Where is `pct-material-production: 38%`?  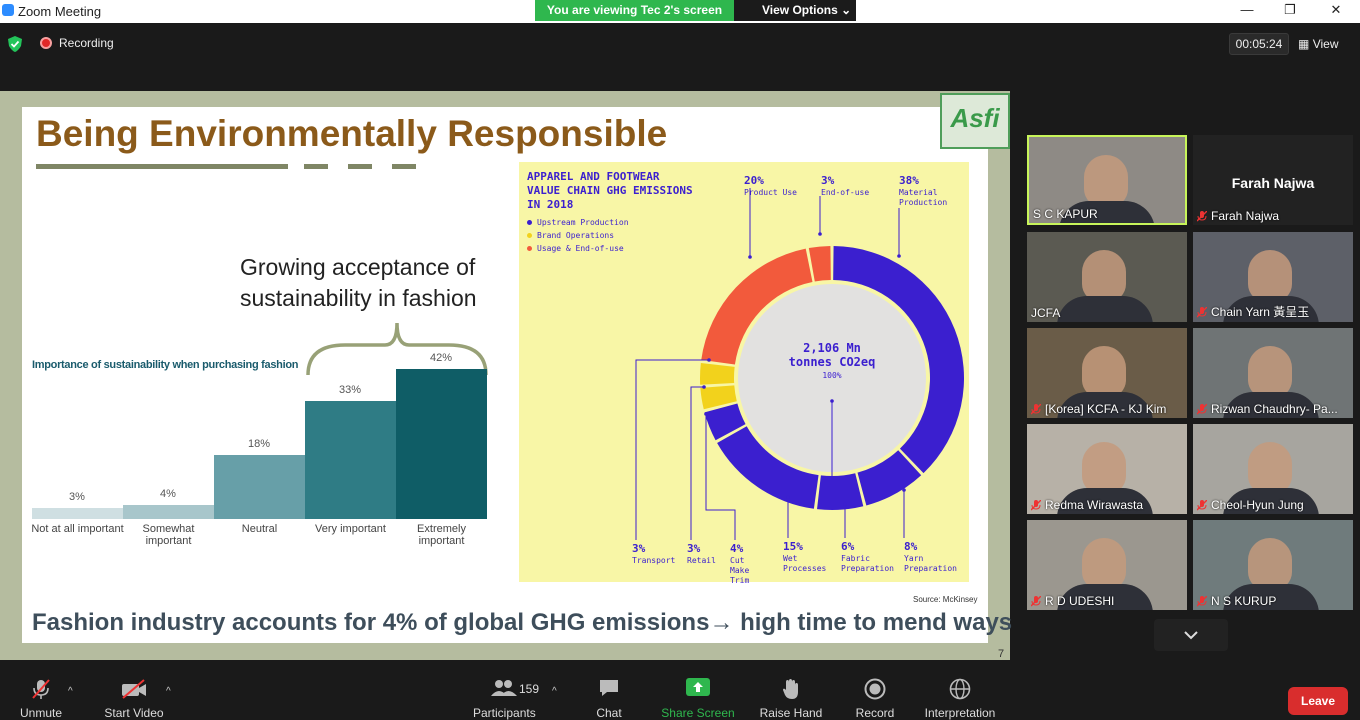
pct-material-production: 38% is located at coordinates (909, 180).